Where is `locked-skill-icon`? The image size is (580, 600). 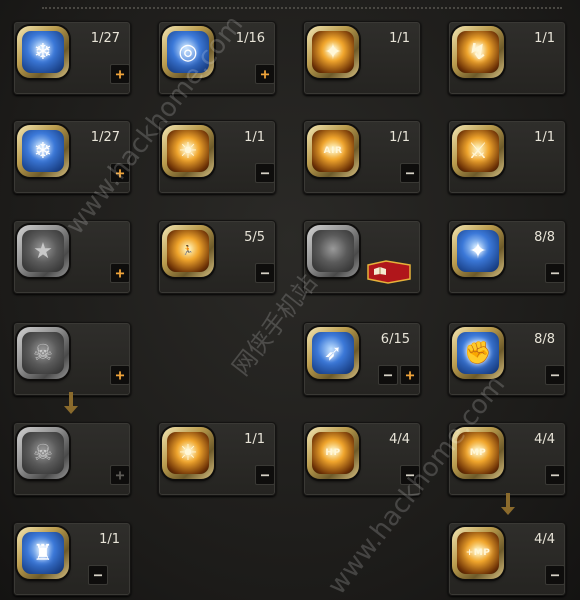 locked-skill-icon is located at coordinates (333, 251).